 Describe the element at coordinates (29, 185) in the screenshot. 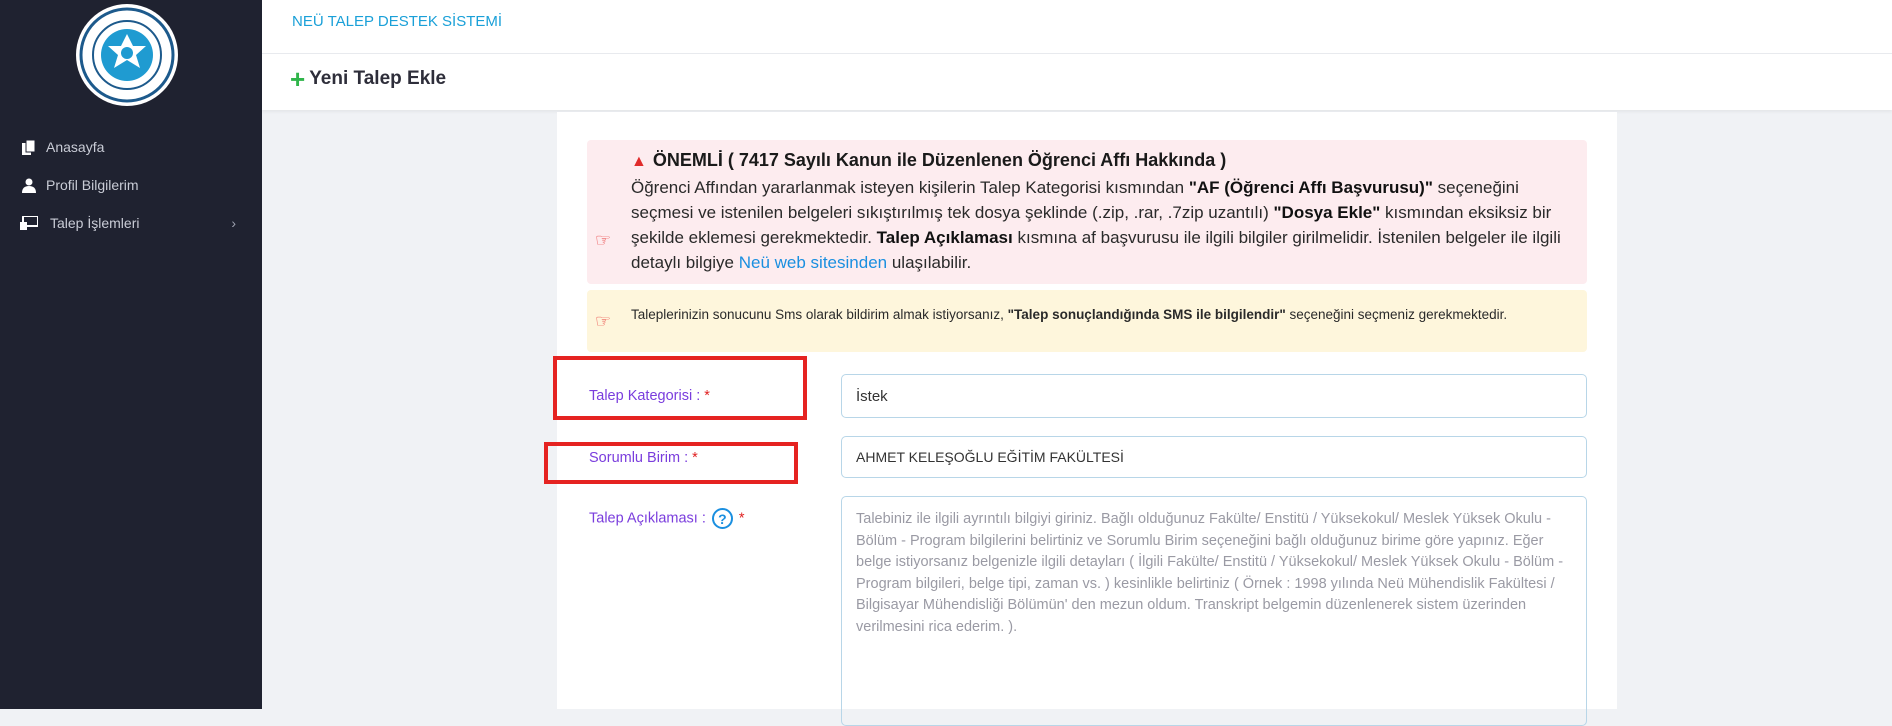

I see `user-icon` at that location.